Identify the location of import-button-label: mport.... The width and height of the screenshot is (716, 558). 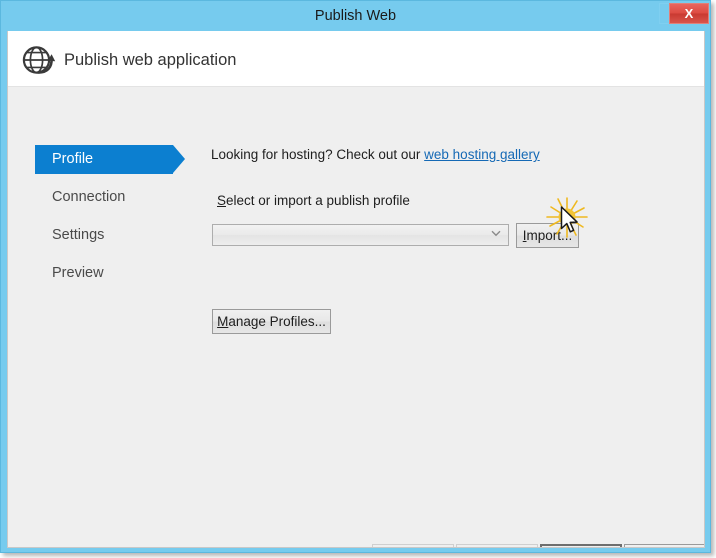
(549, 235).